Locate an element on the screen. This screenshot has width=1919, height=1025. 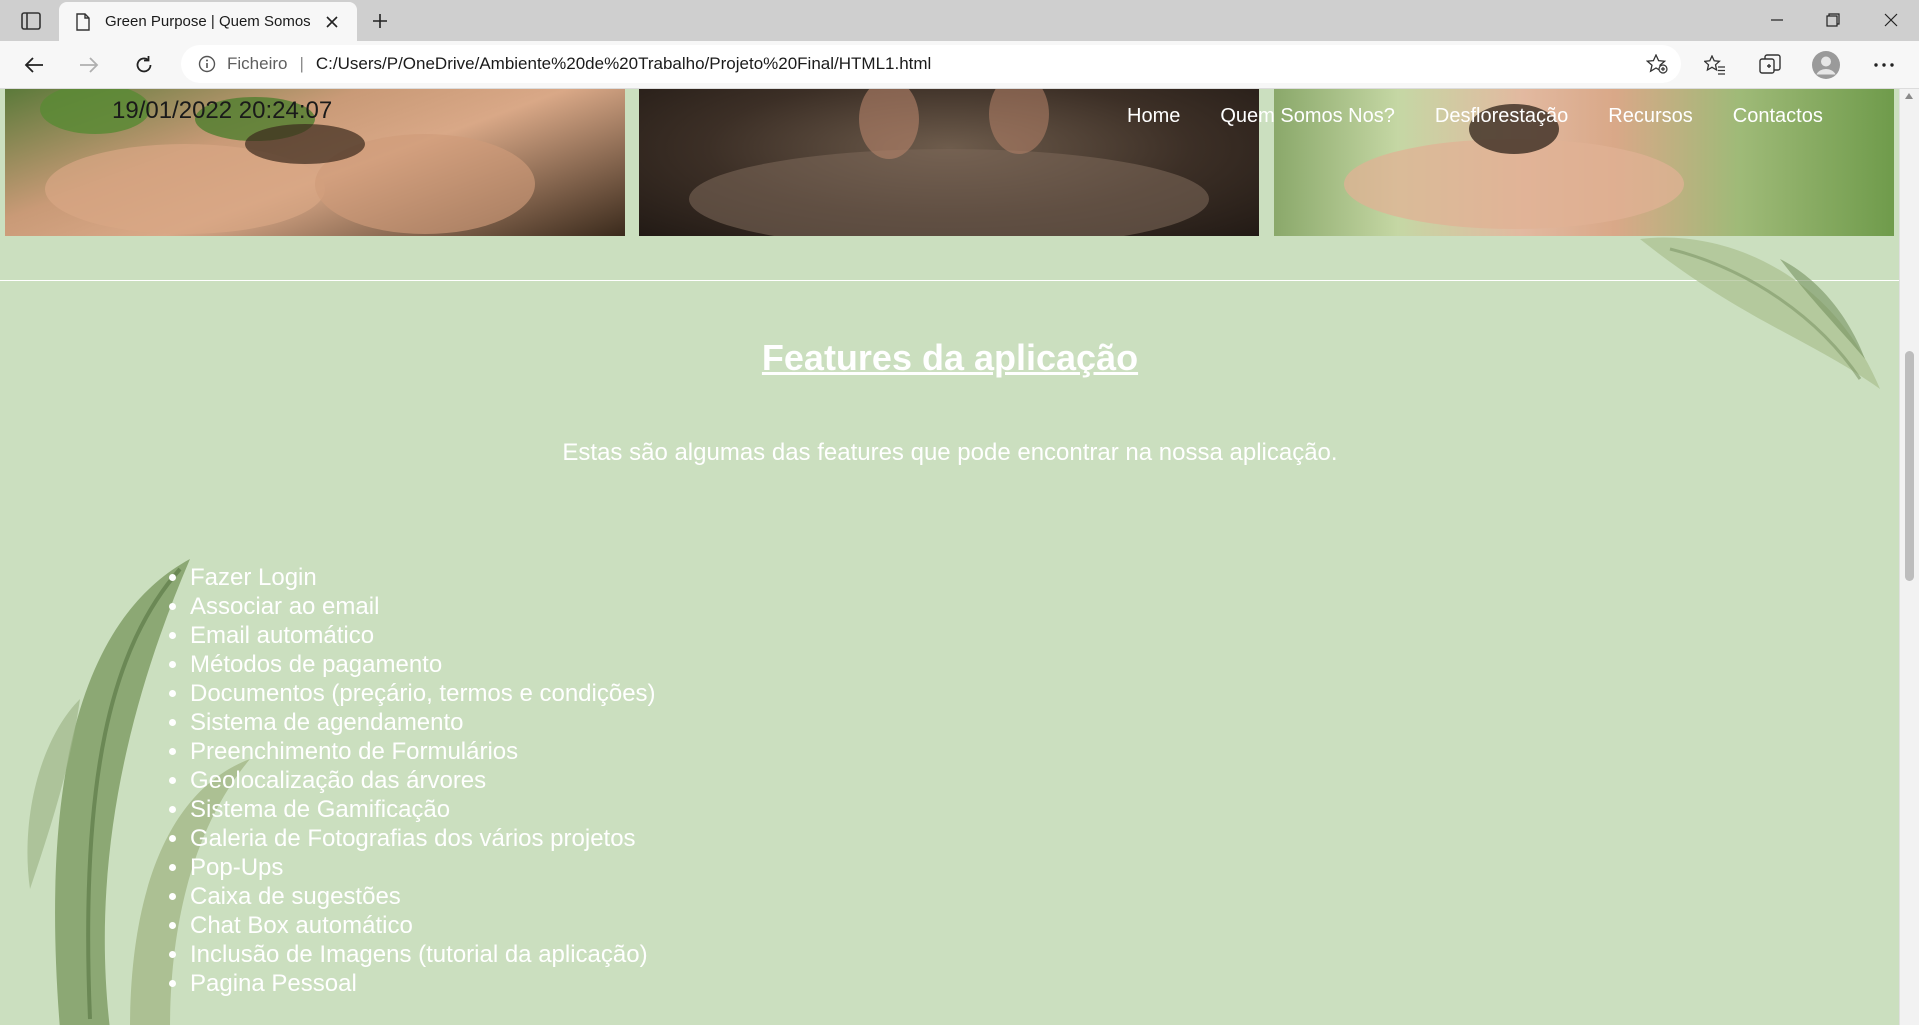
new-tab-button is located at coordinates (380, 21).